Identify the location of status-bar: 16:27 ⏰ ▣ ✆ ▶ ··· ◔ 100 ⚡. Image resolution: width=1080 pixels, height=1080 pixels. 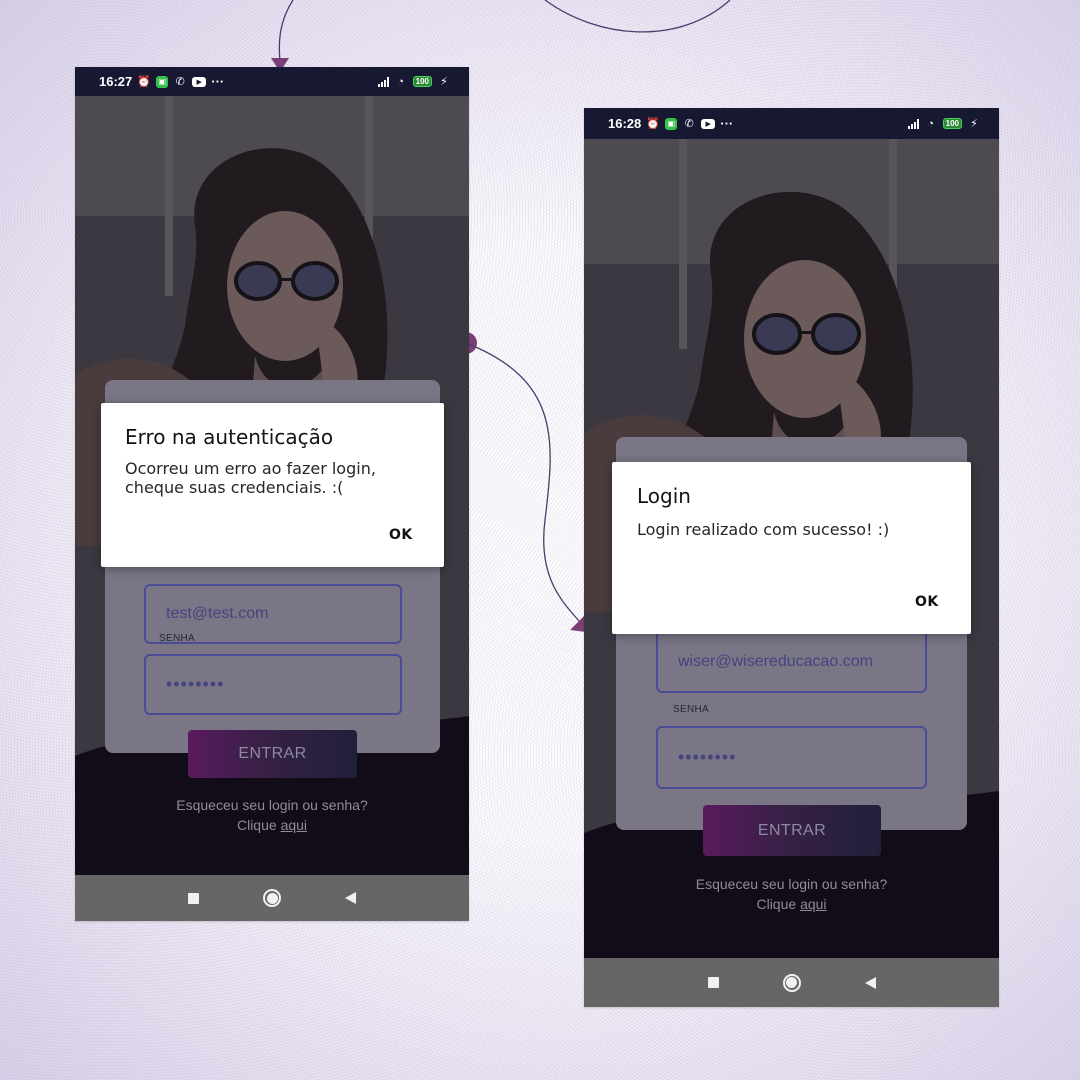
(272, 81).